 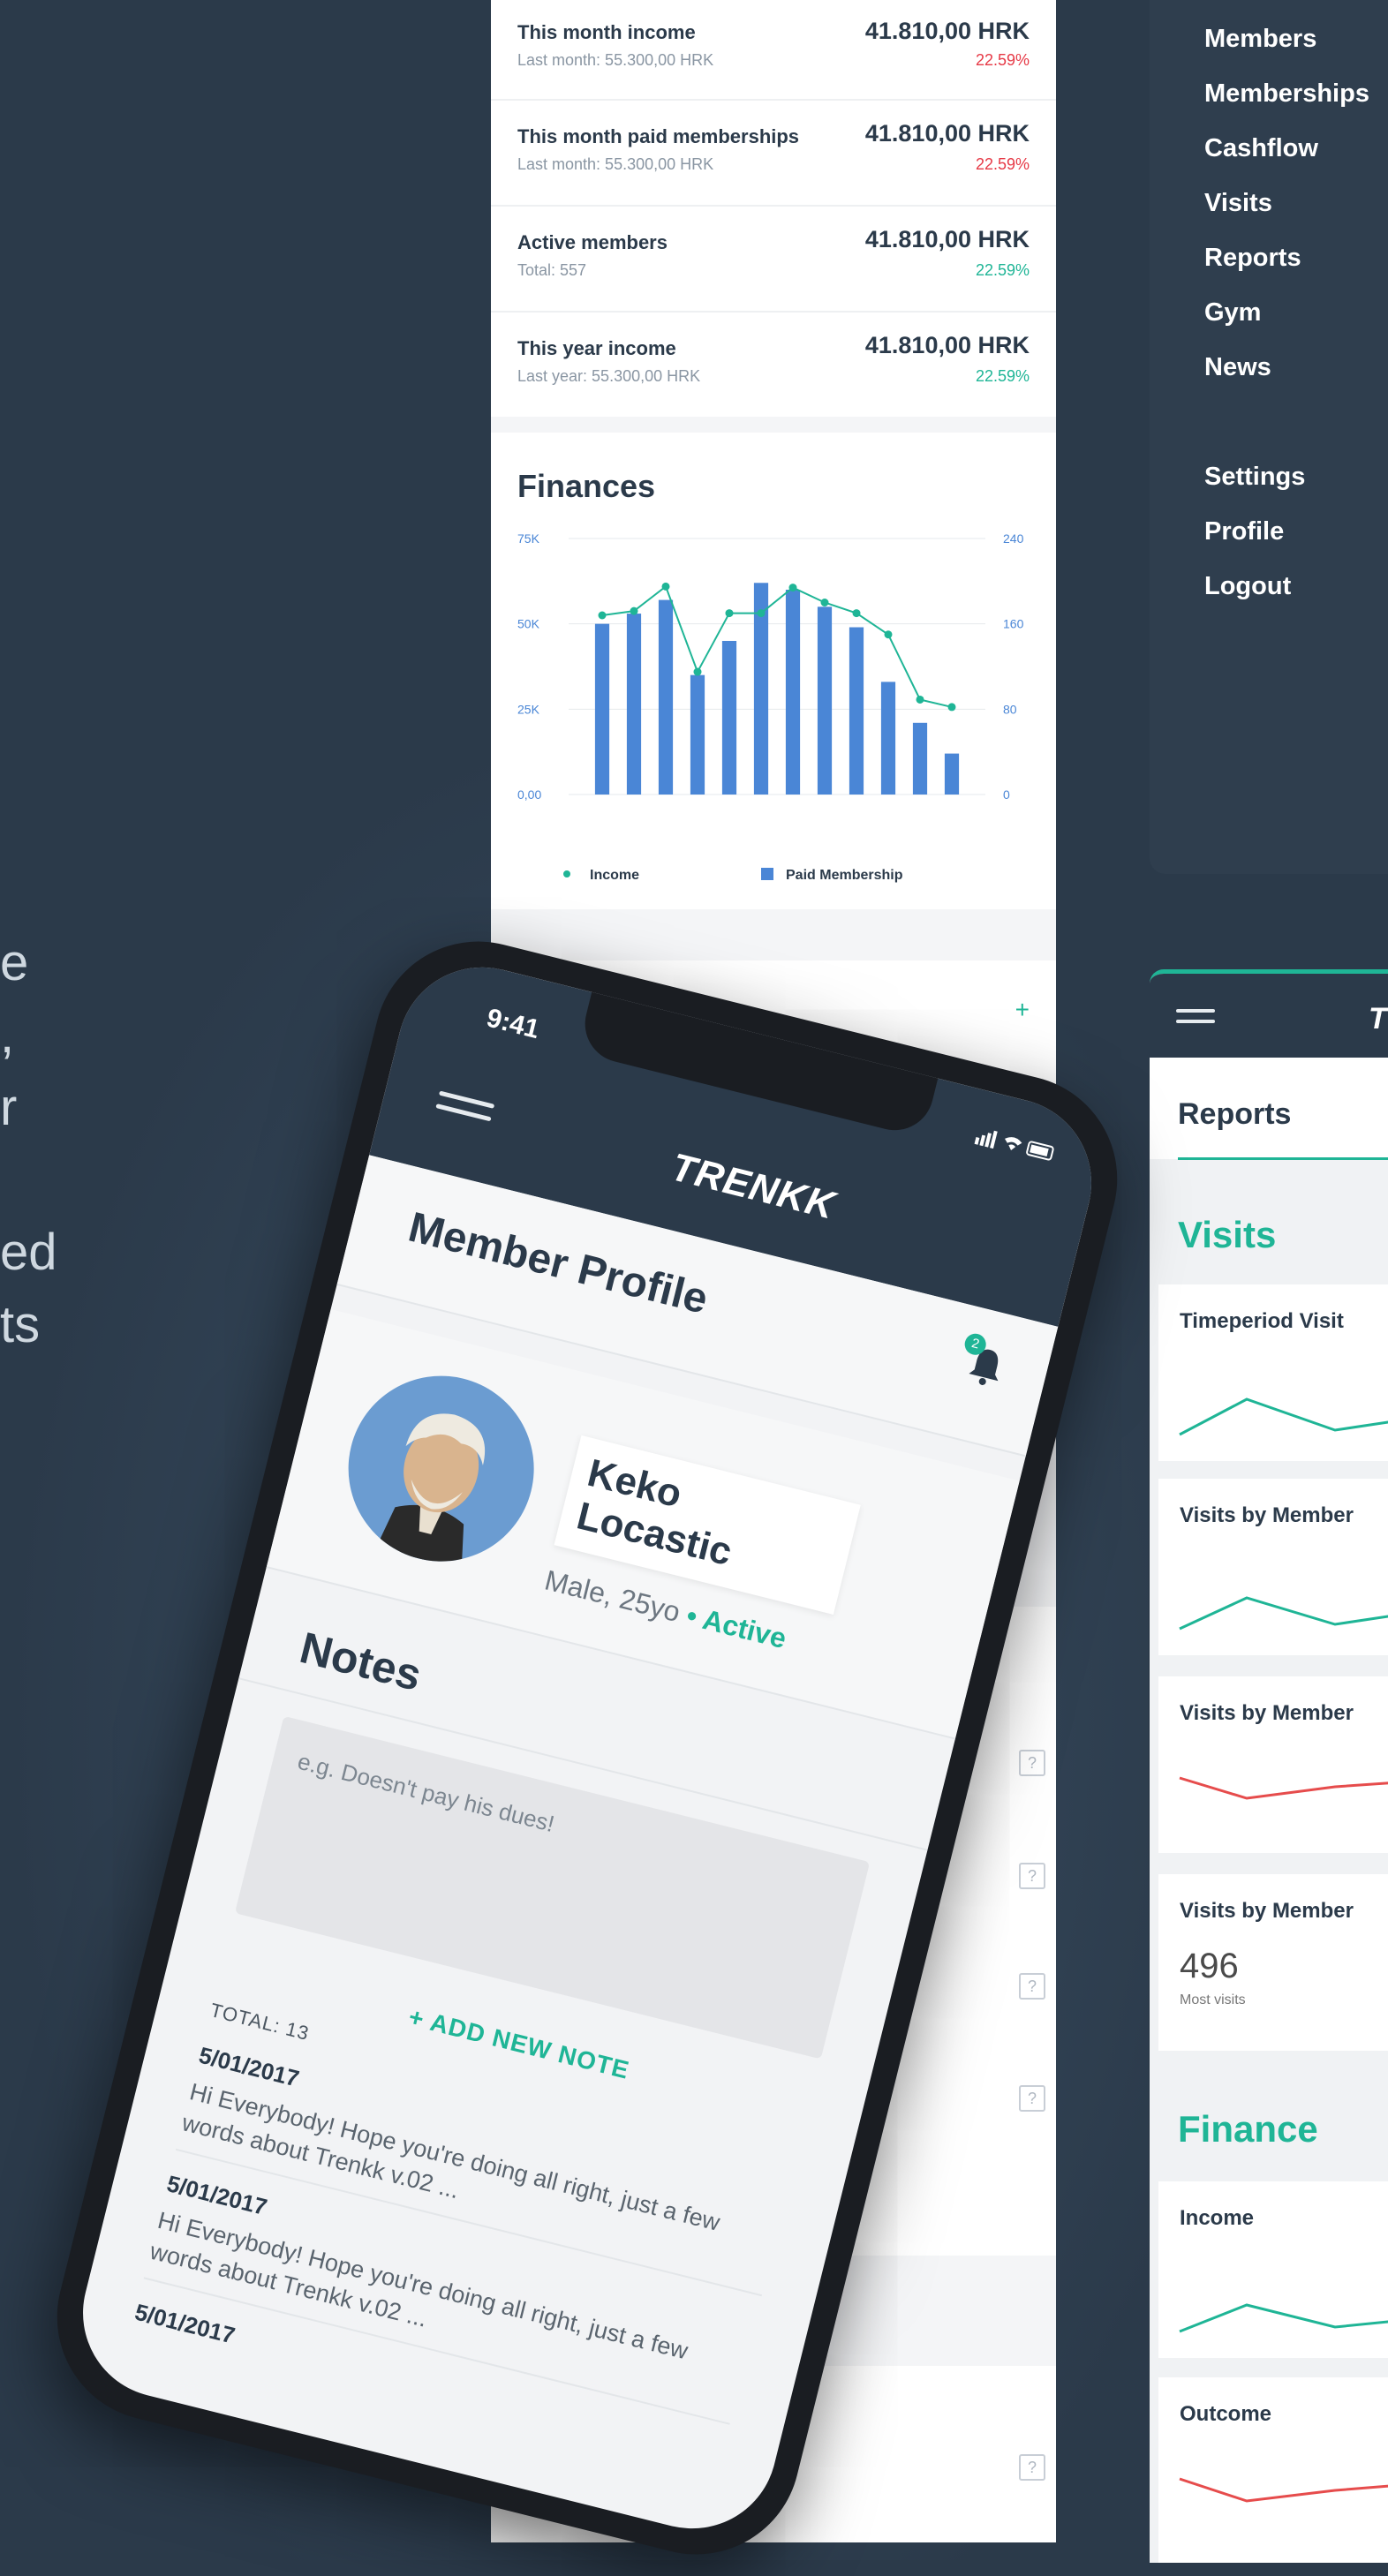 What do you see at coordinates (1210, 1966) in the screenshot?
I see `most-visits-count: 496` at bounding box center [1210, 1966].